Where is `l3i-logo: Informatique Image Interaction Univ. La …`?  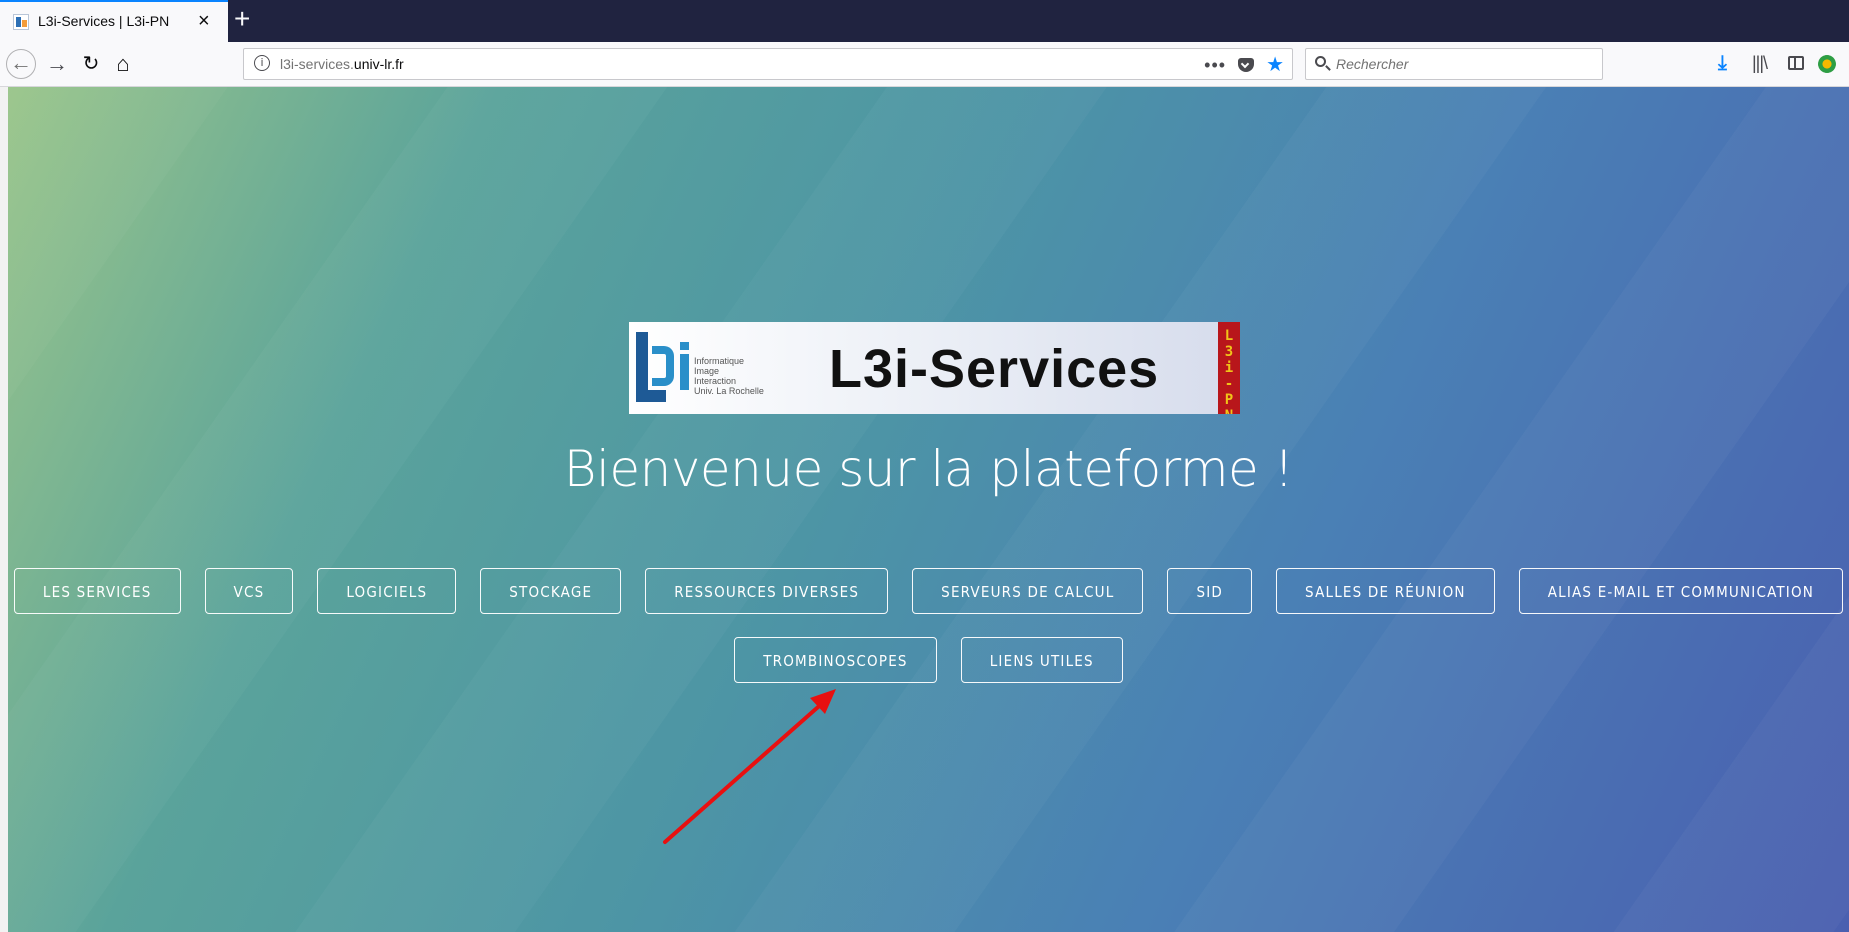 l3i-logo: Informatique Image Interaction Univ. La … is located at coordinates (699, 368).